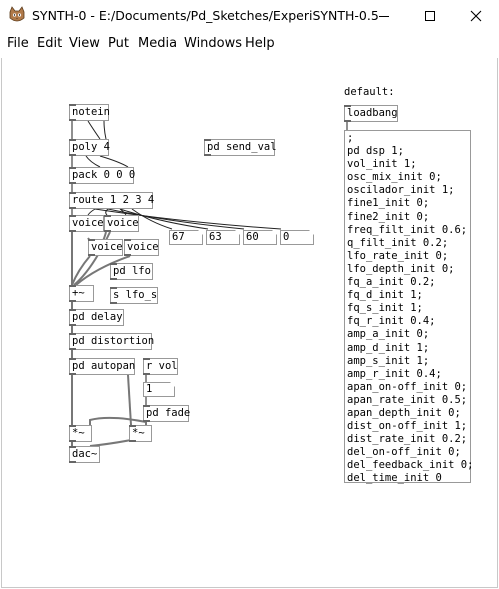 This screenshot has height=589, width=499. What do you see at coordinates (410, 465) in the screenshot?
I see `message-line: del_feedback_init 0;` at bounding box center [410, 465].